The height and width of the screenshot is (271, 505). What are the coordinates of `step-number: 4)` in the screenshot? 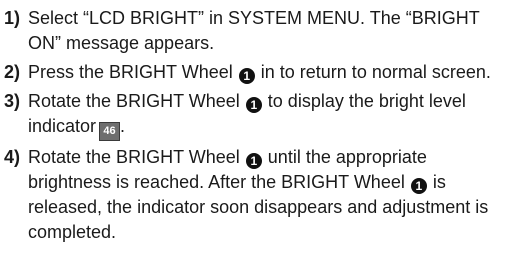 It's located at (12, 157).